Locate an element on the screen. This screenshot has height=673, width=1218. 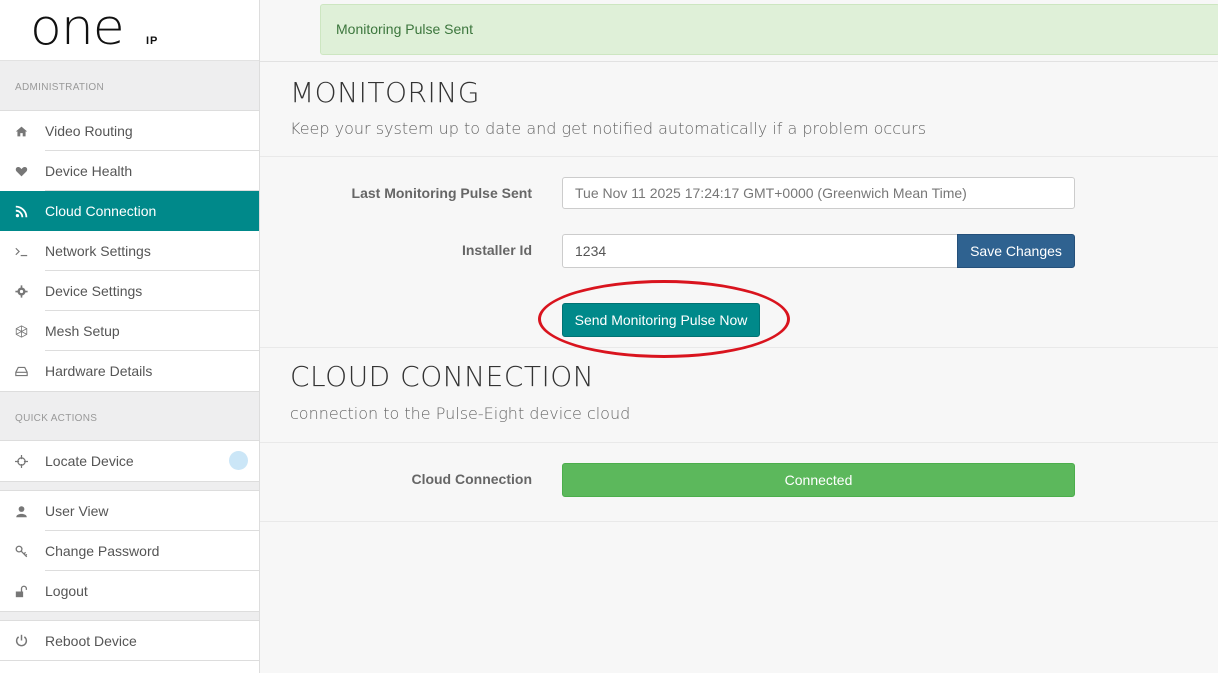
sidebar-item-locate-device: Locate Device is located at coordinates (129, 461).